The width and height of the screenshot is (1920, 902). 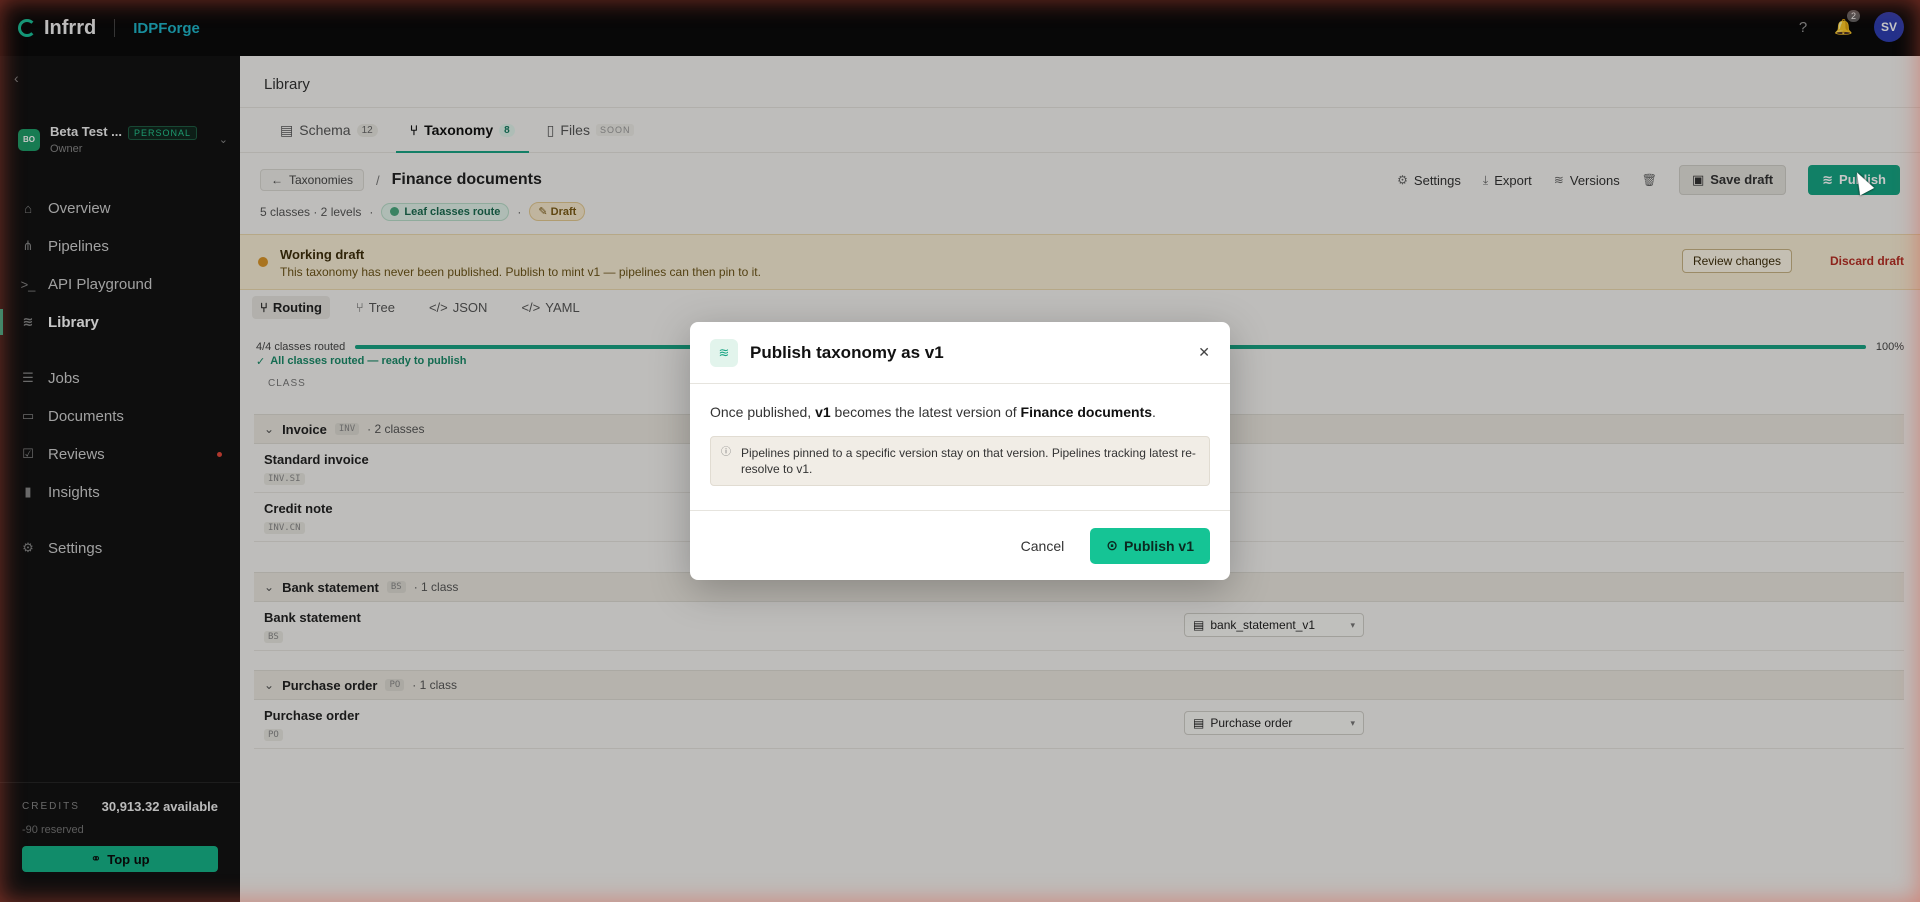 I want to click on publish-v1-button: ⊙ Publish v1, so click(x=1150, y=545).